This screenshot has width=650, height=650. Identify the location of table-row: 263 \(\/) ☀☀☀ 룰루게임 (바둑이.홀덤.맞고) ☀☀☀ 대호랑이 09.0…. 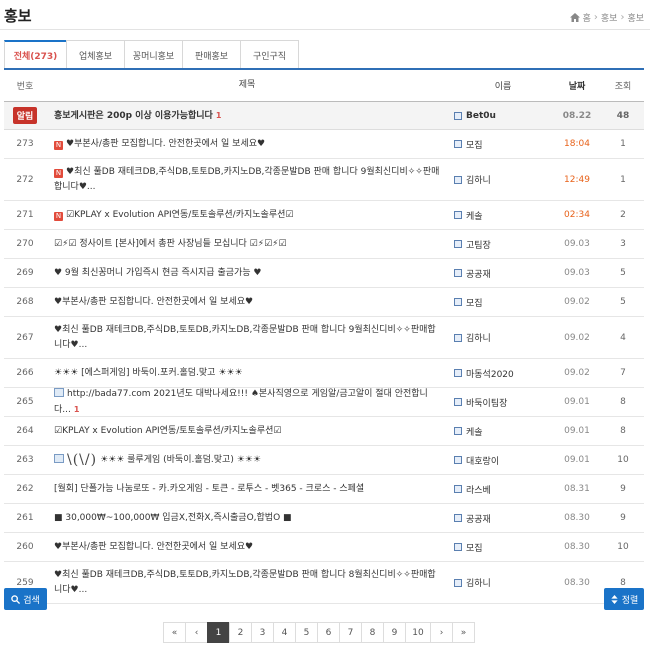
(324, 460).